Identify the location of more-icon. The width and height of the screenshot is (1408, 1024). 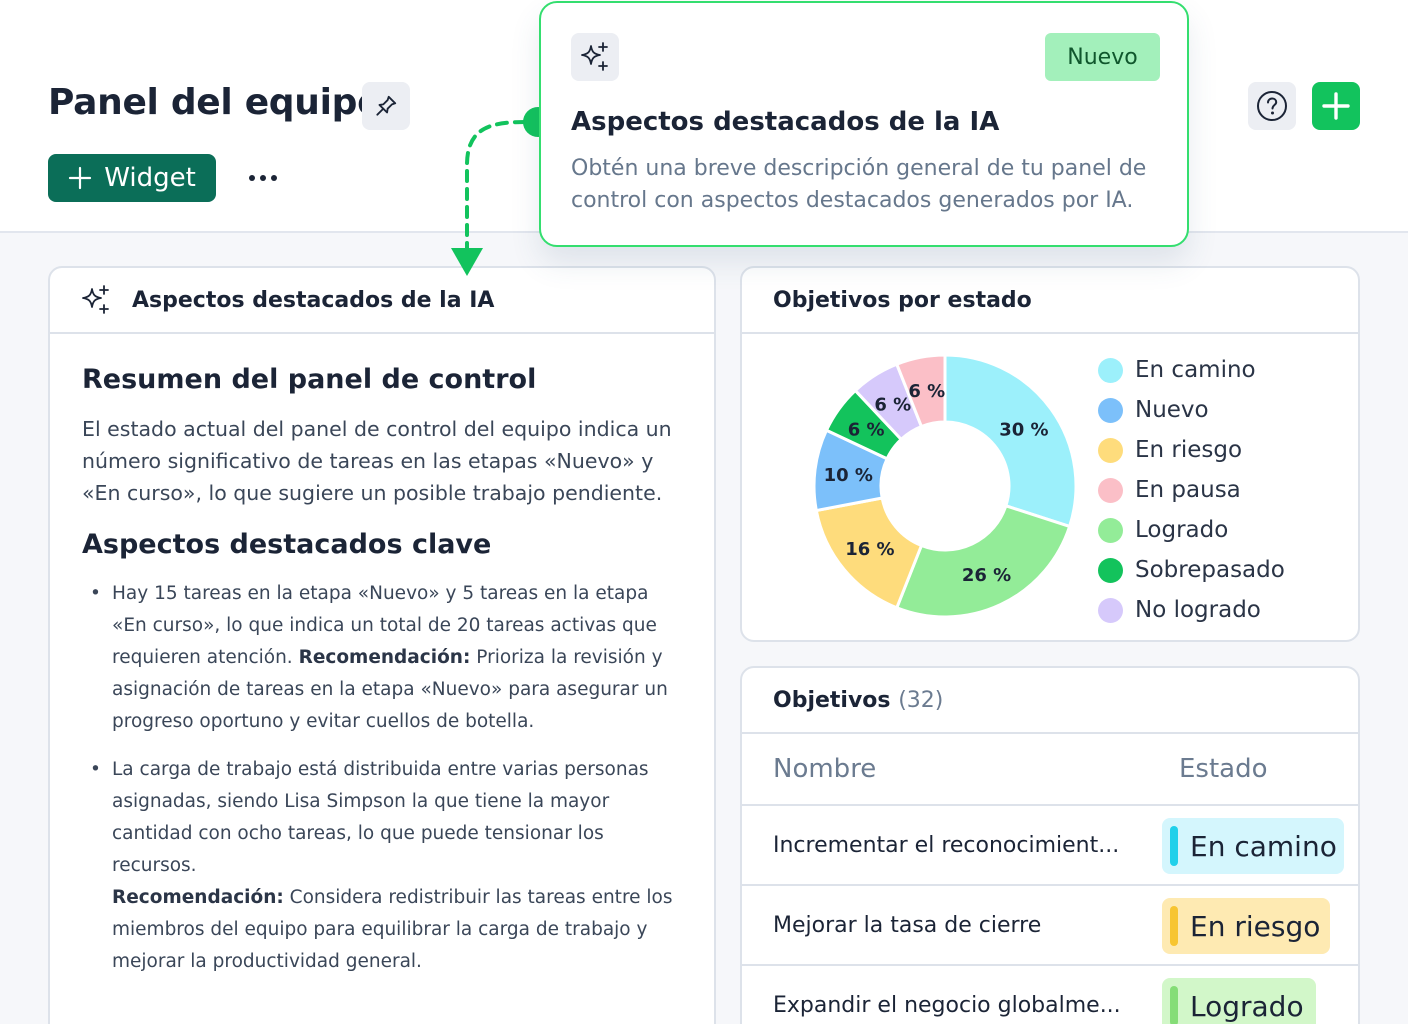
(263, 178).